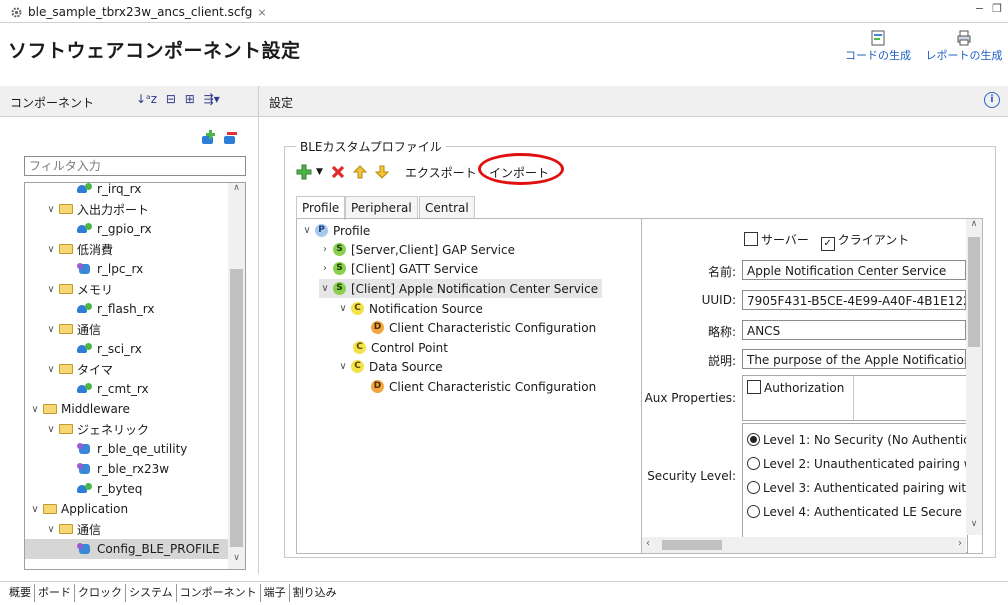 The image size is (1008, 605). I want to click on tab-central: Central, so click(447, 207).